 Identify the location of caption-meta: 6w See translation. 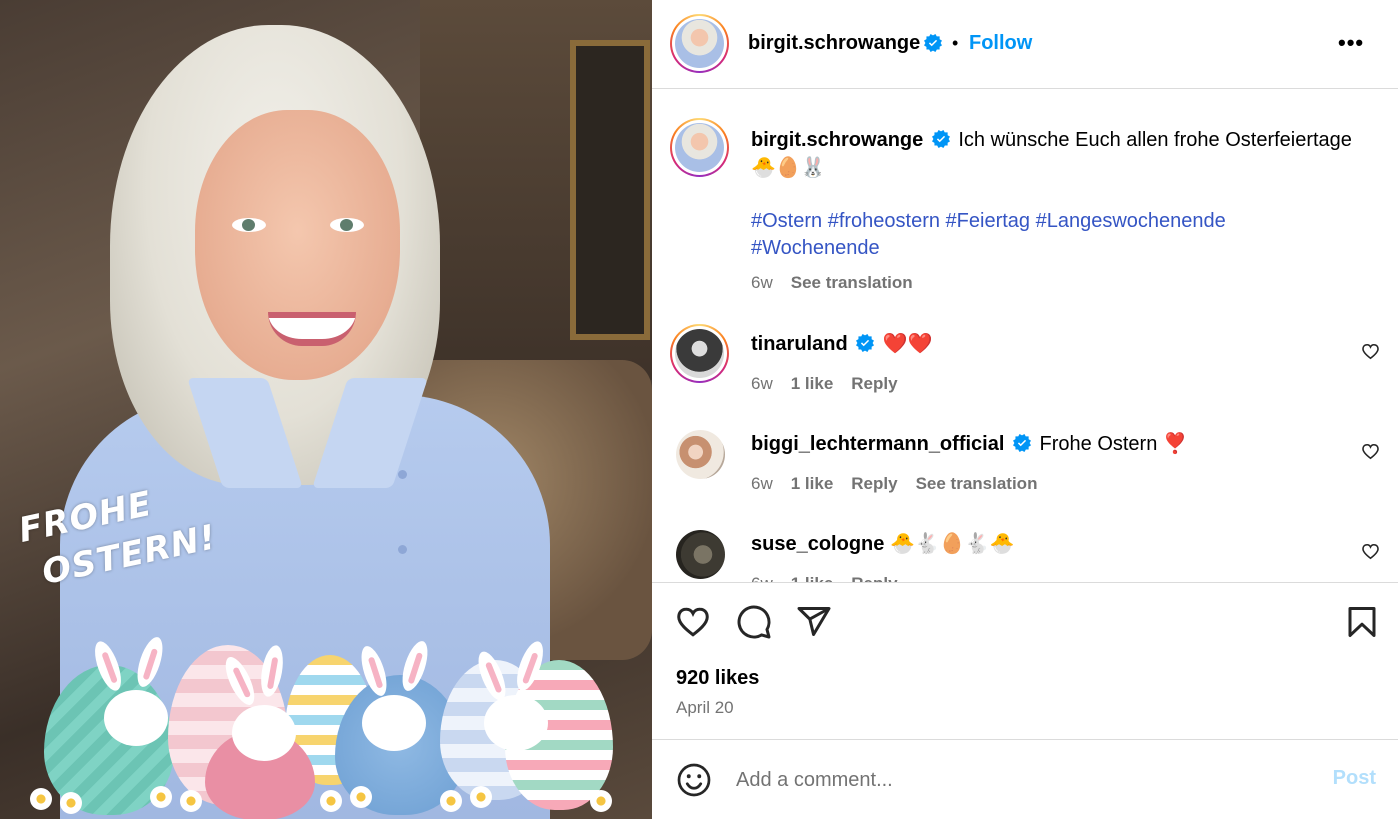
(832, 283).